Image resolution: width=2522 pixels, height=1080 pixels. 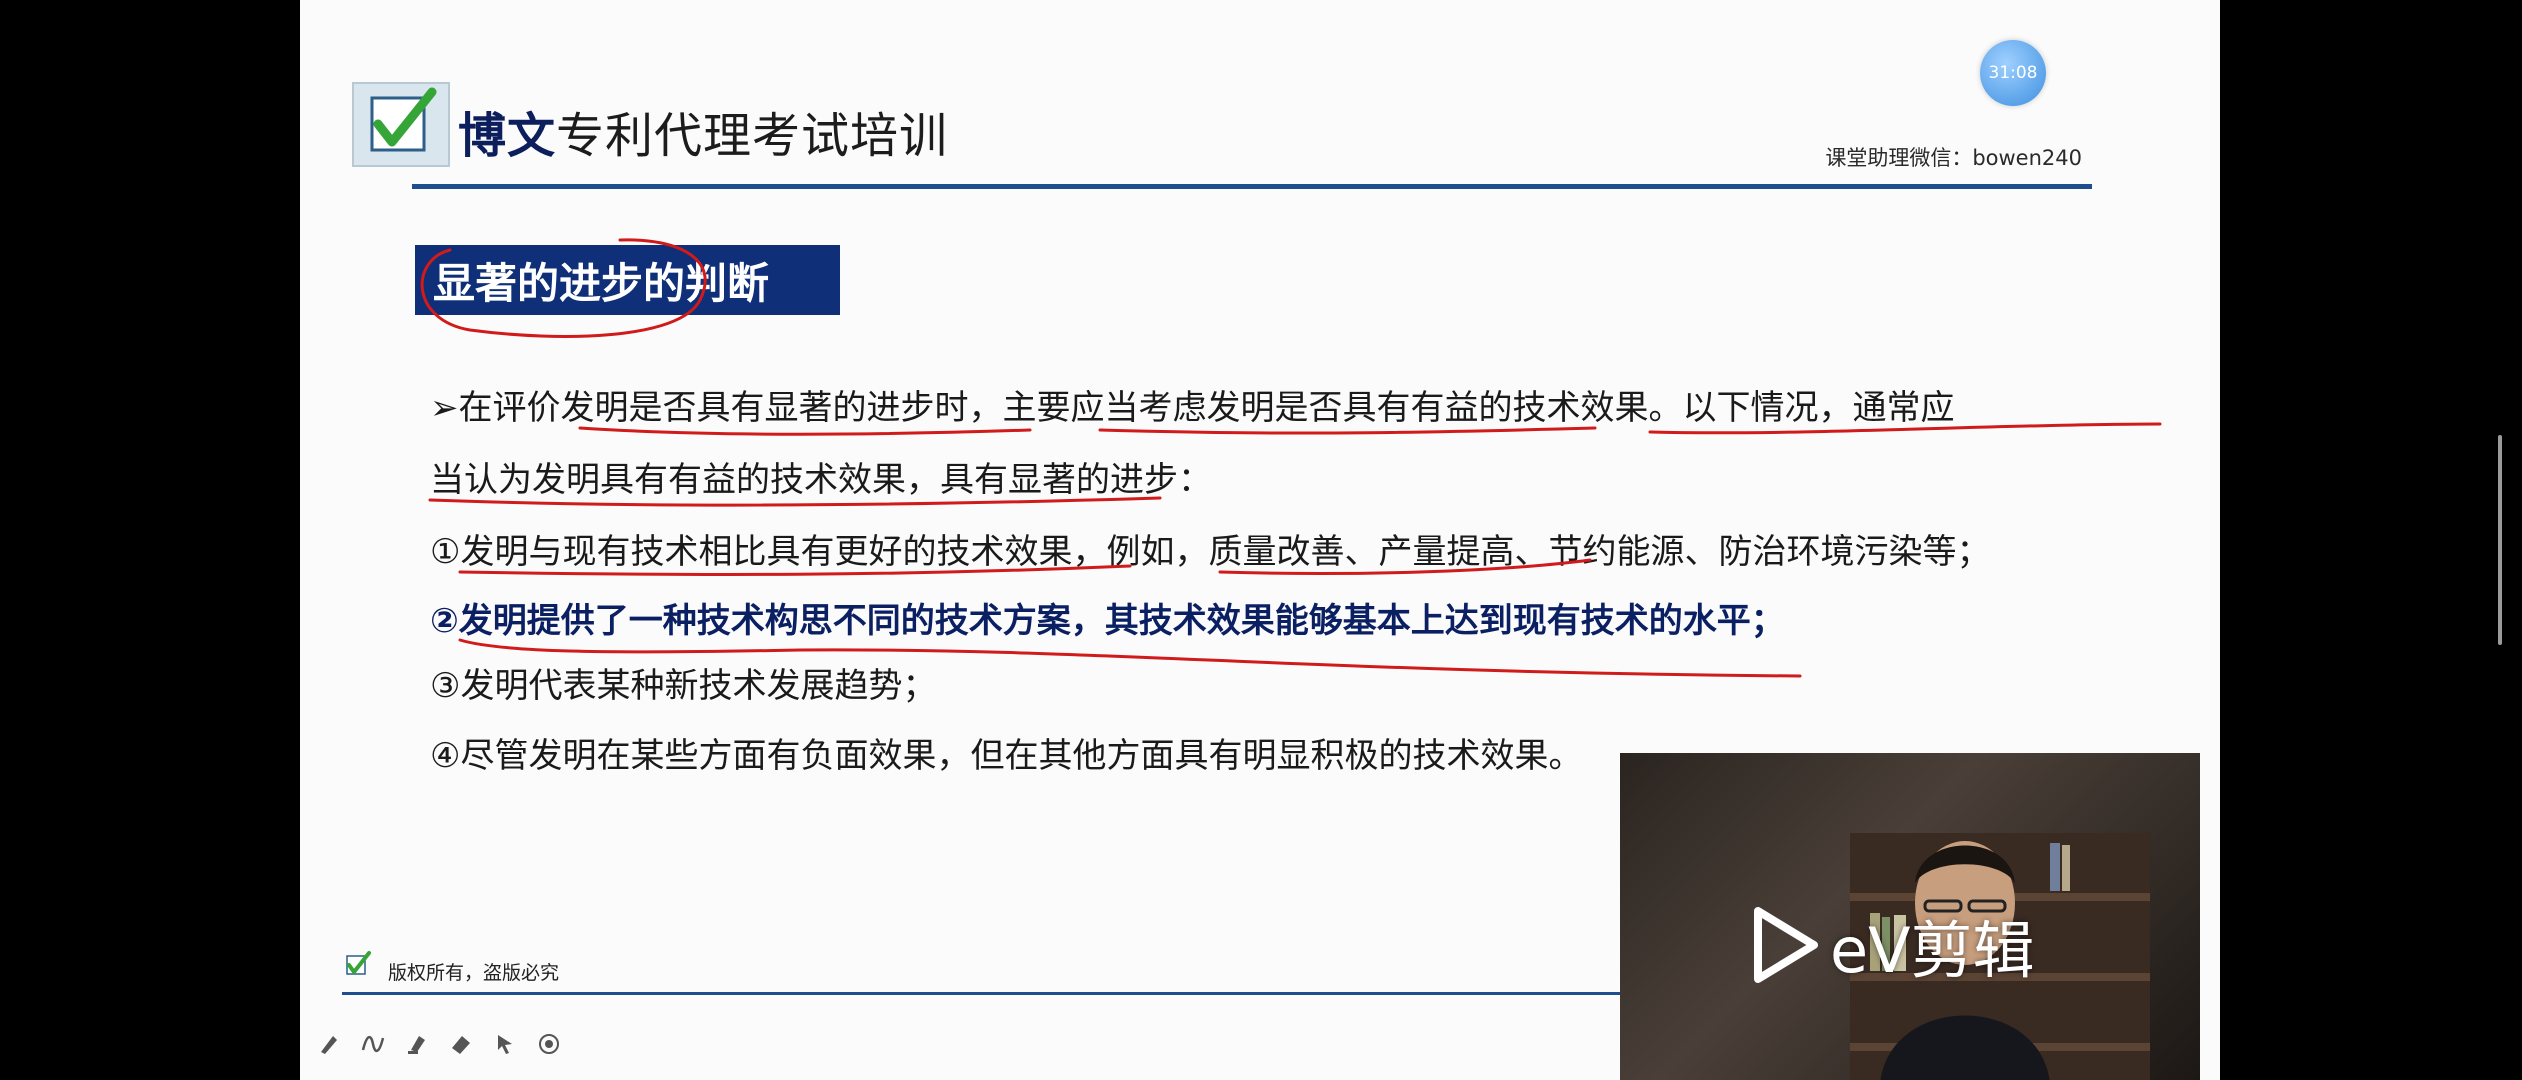 What do you see at coordinates (329, 1044) in the screenshot?
I see `pen-icon` at bounding box center [329, 1044].